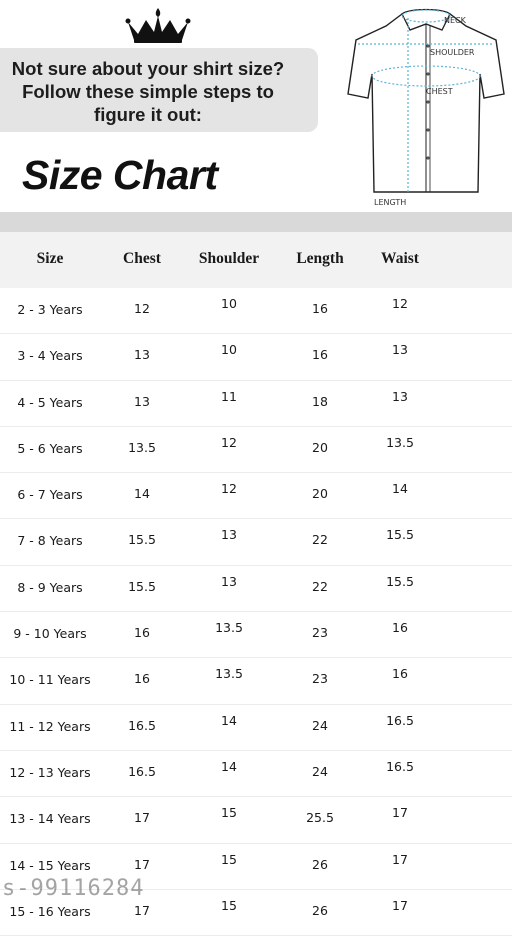  I want to click on header-shoulder: Shoulder, so click(229, 258).